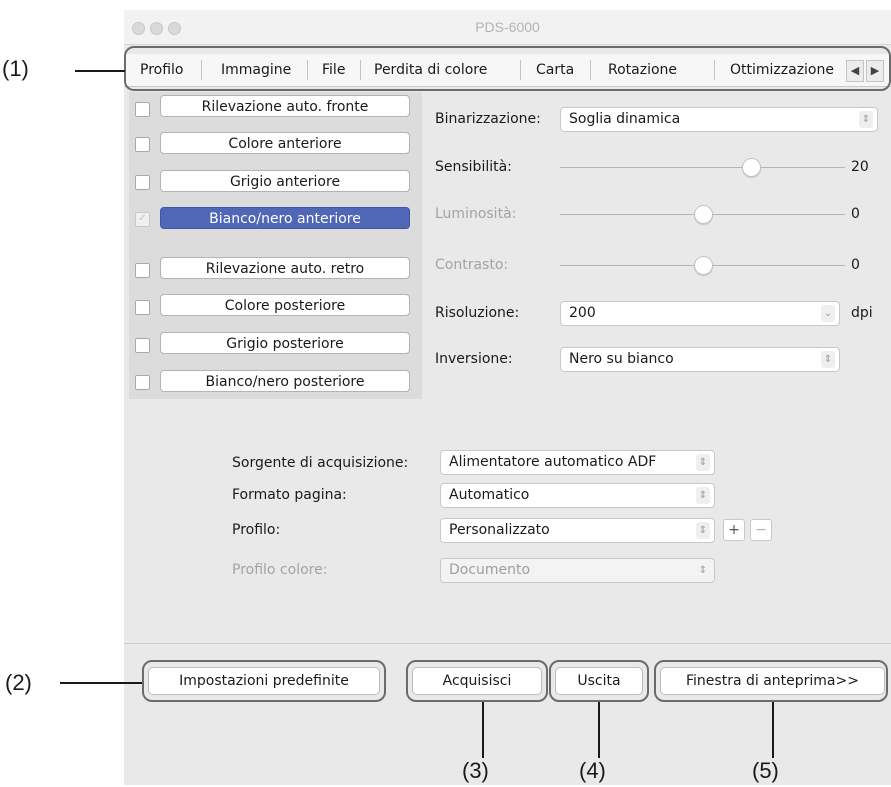 Image resolution: width=891 pixels, height=787 pixels. What do you see at coordinates (285, 181) in the screenshot?
I see `mode-grigio-anteriore: Grigio anteriore` at bounding box center [285, 181].